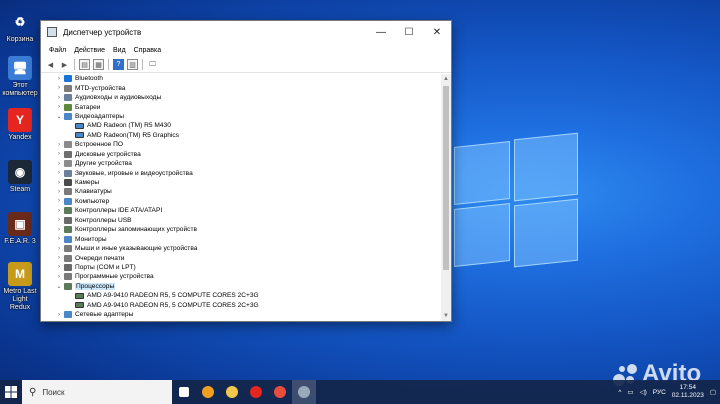  What do you see at coordinates (68, 164) in the screenshot?
I see `other-devices-icon` at bounding box center [68, 164].